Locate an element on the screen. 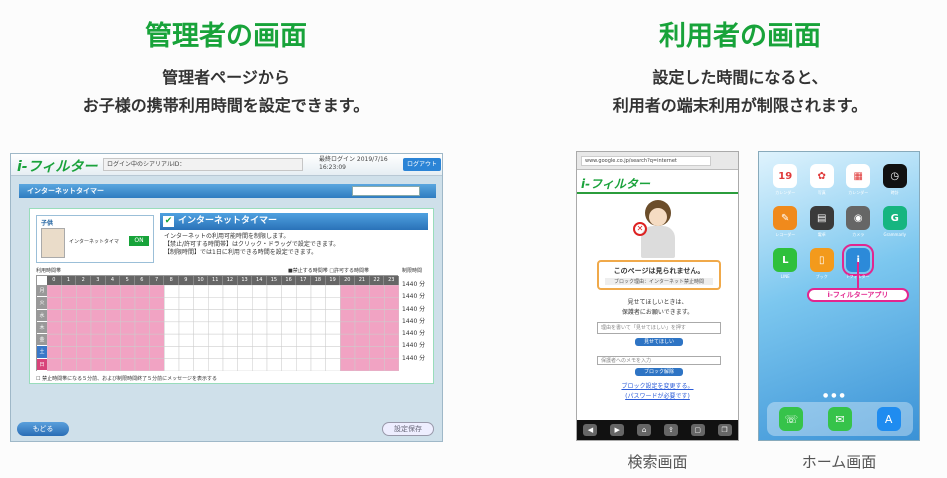 This screenshot has width=947, height=478. save-button: 設定保存 is located at coordinates (408, 429).